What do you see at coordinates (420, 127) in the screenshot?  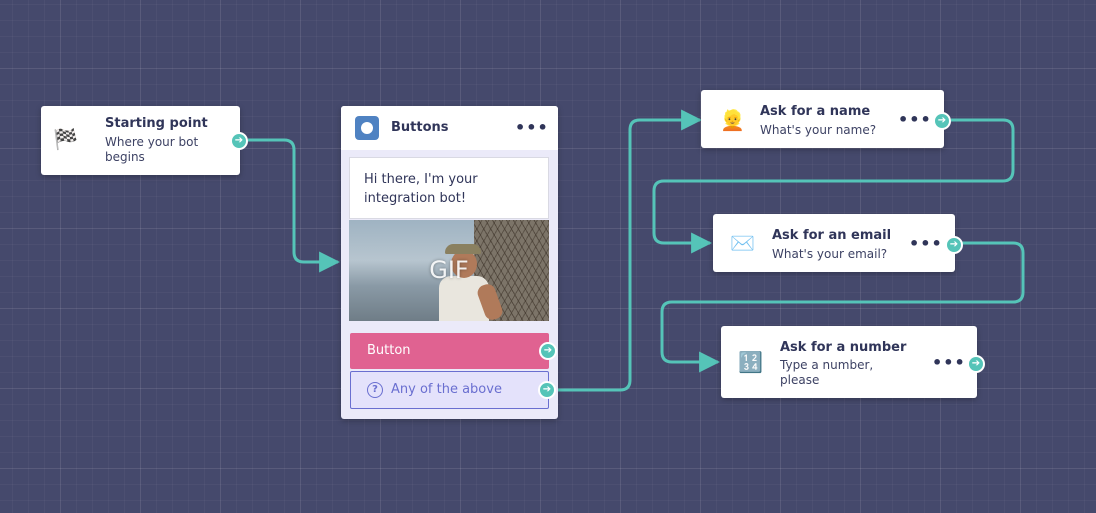 I see `node-title: Buttons` at bounding box center [420, 127].